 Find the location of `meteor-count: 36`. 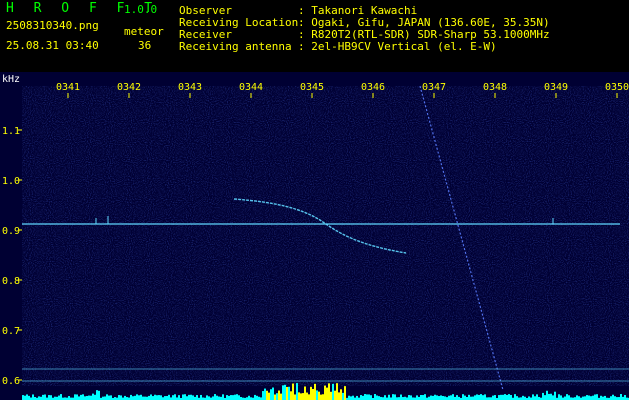

meteor-count: 36 is located at coordinates (145, 45).